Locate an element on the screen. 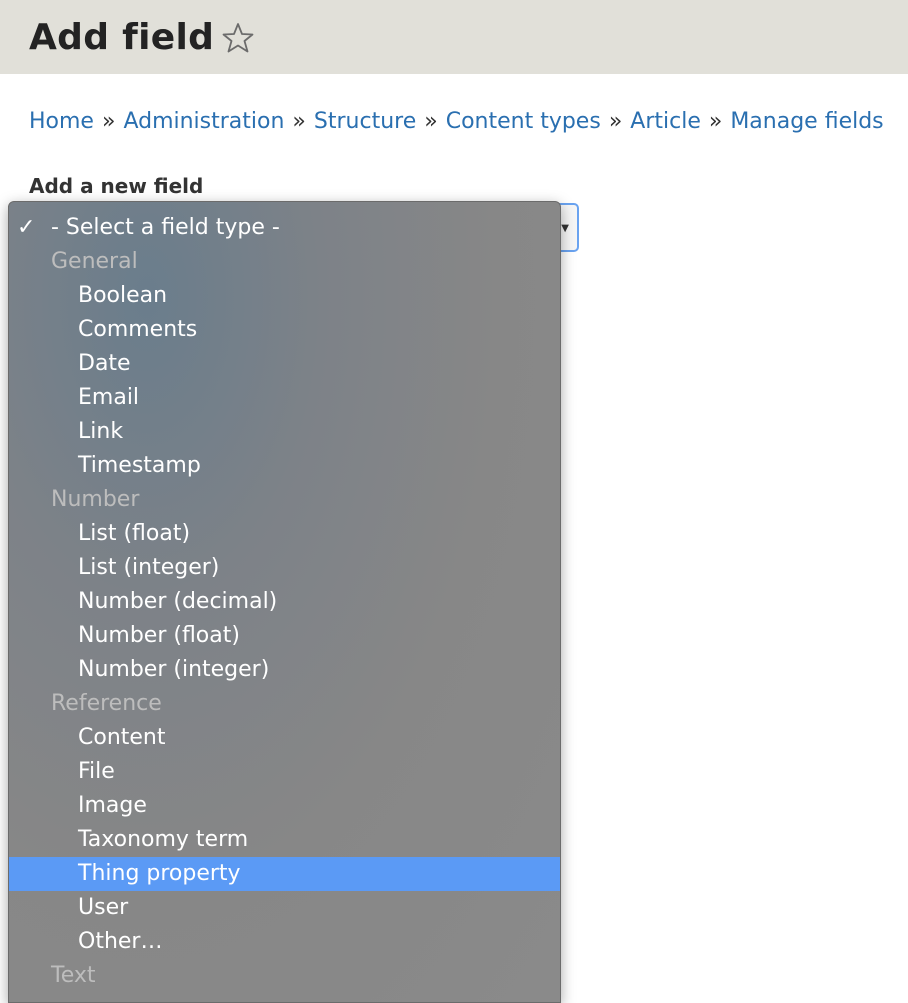  breadcrumb-structure: Structure is located at coordinates (365, 121).